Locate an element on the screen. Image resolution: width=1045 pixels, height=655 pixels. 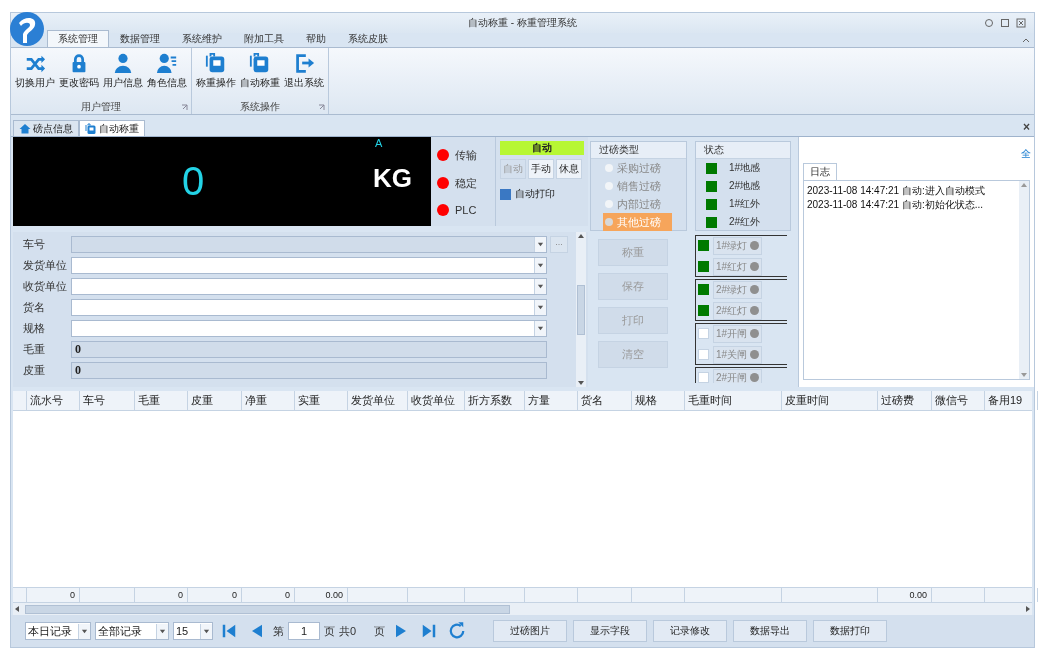
column-header: 方量 is located at coordinates (551, 400).